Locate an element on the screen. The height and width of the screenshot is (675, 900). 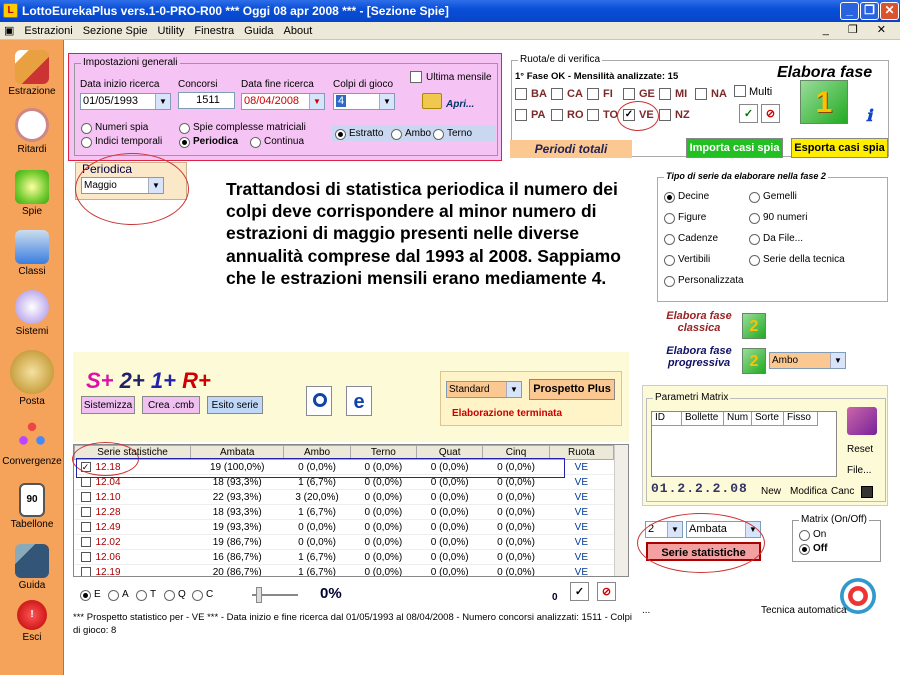
ruota-checkbox-ca is located at coordinates (557, 94).